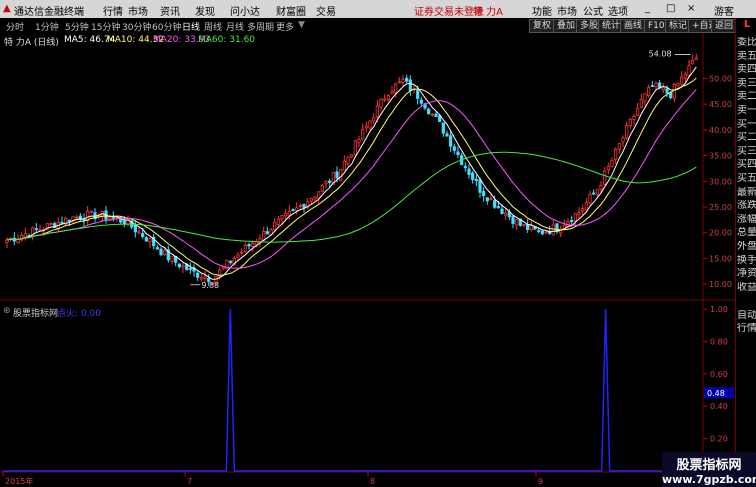 This screenshot has width=756, height=487. What do you see at coordinates (170, 10) in the screenshot?
I see `menu-item-news: 资讯` at bounding box center [170, 10].